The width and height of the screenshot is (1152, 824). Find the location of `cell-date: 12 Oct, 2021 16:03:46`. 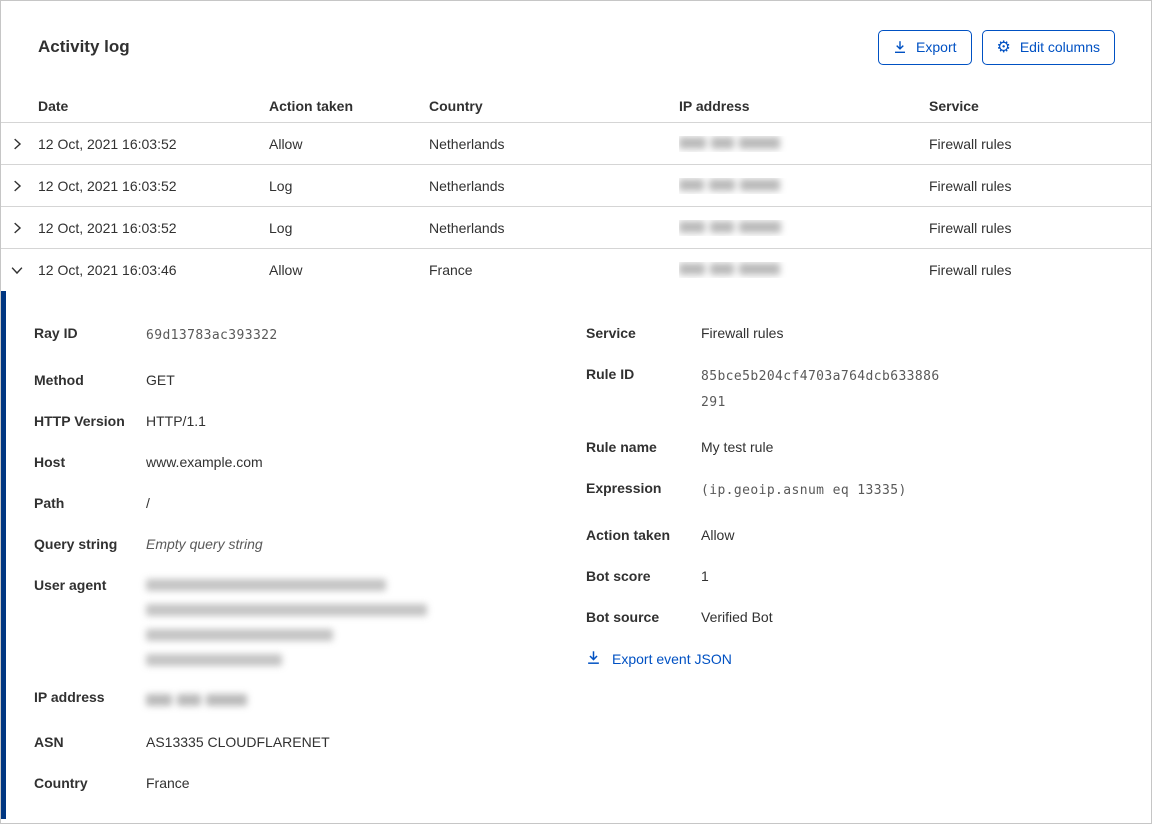

cell-date: 12 Oct, 2021 16:03:46 is located at coordinates (107, 270).